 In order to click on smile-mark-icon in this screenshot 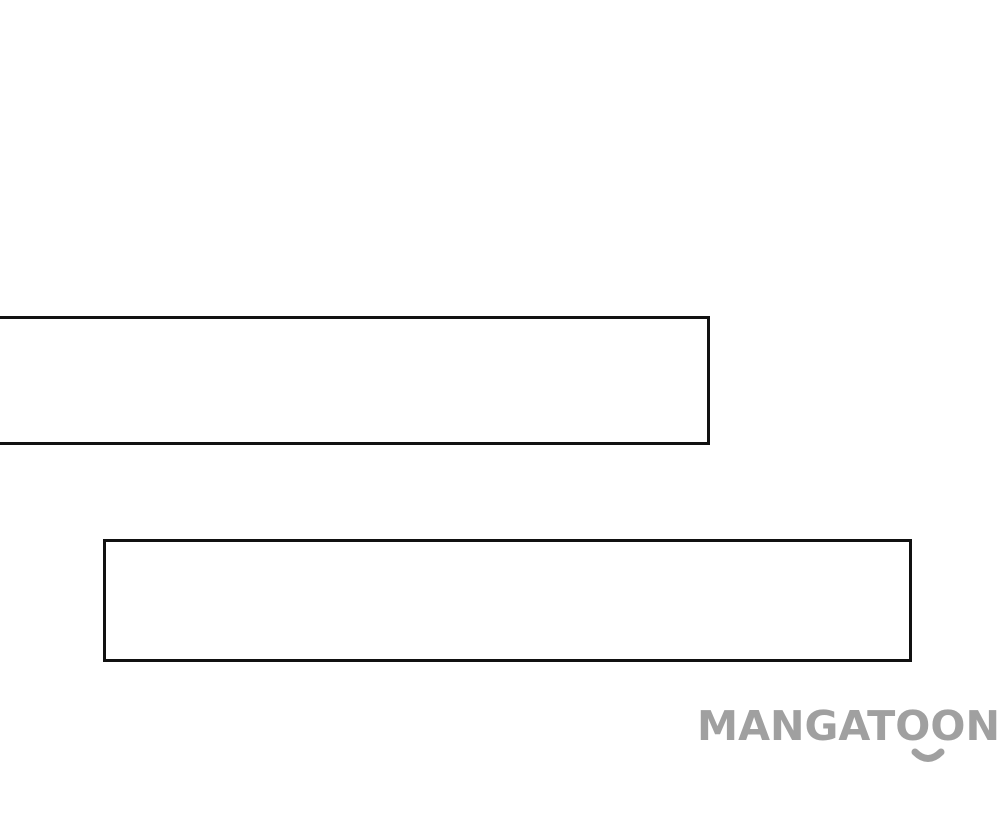, I will do `click(928, 755)`.